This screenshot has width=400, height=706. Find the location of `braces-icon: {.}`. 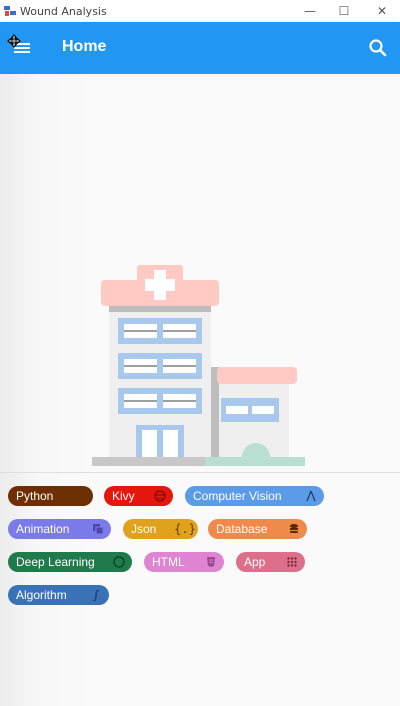

braces-icon: {.} is located at coordinates (185, 529).